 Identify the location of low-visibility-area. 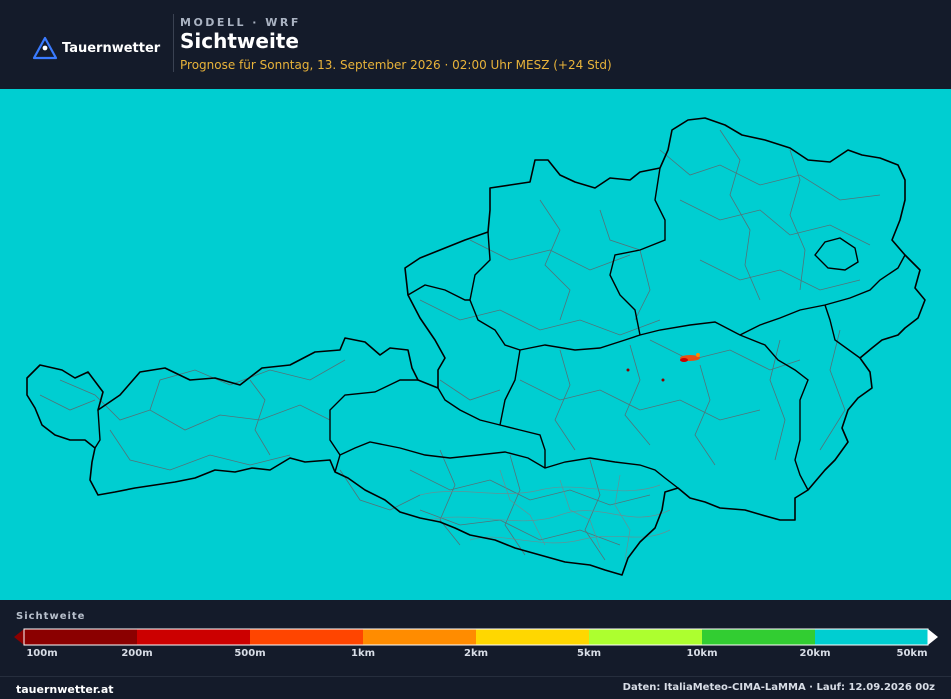
(663, 367).